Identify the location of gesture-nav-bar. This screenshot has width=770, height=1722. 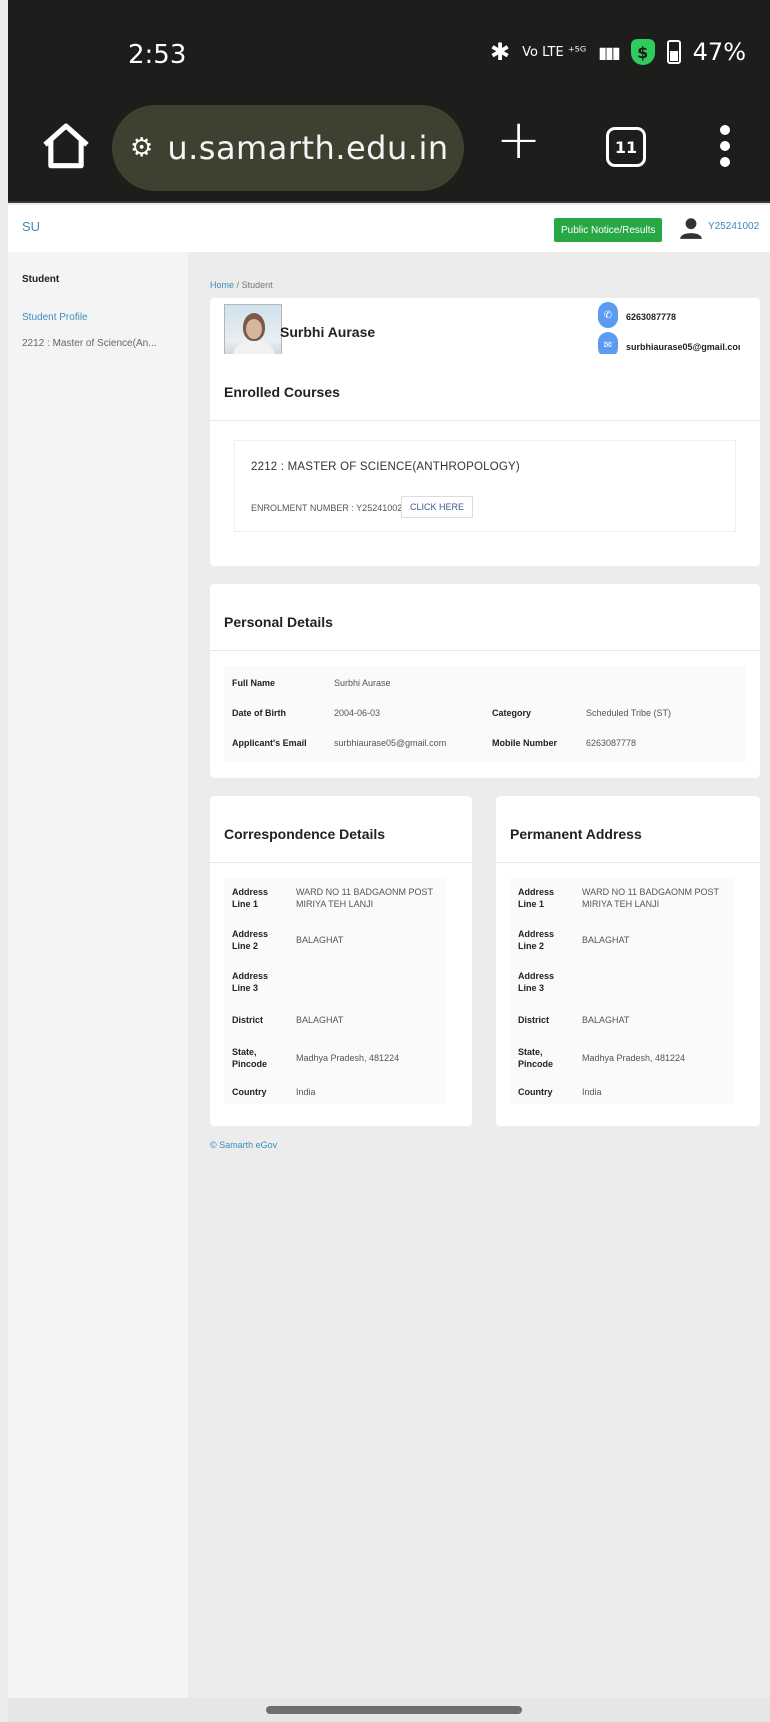
(394, 1710).